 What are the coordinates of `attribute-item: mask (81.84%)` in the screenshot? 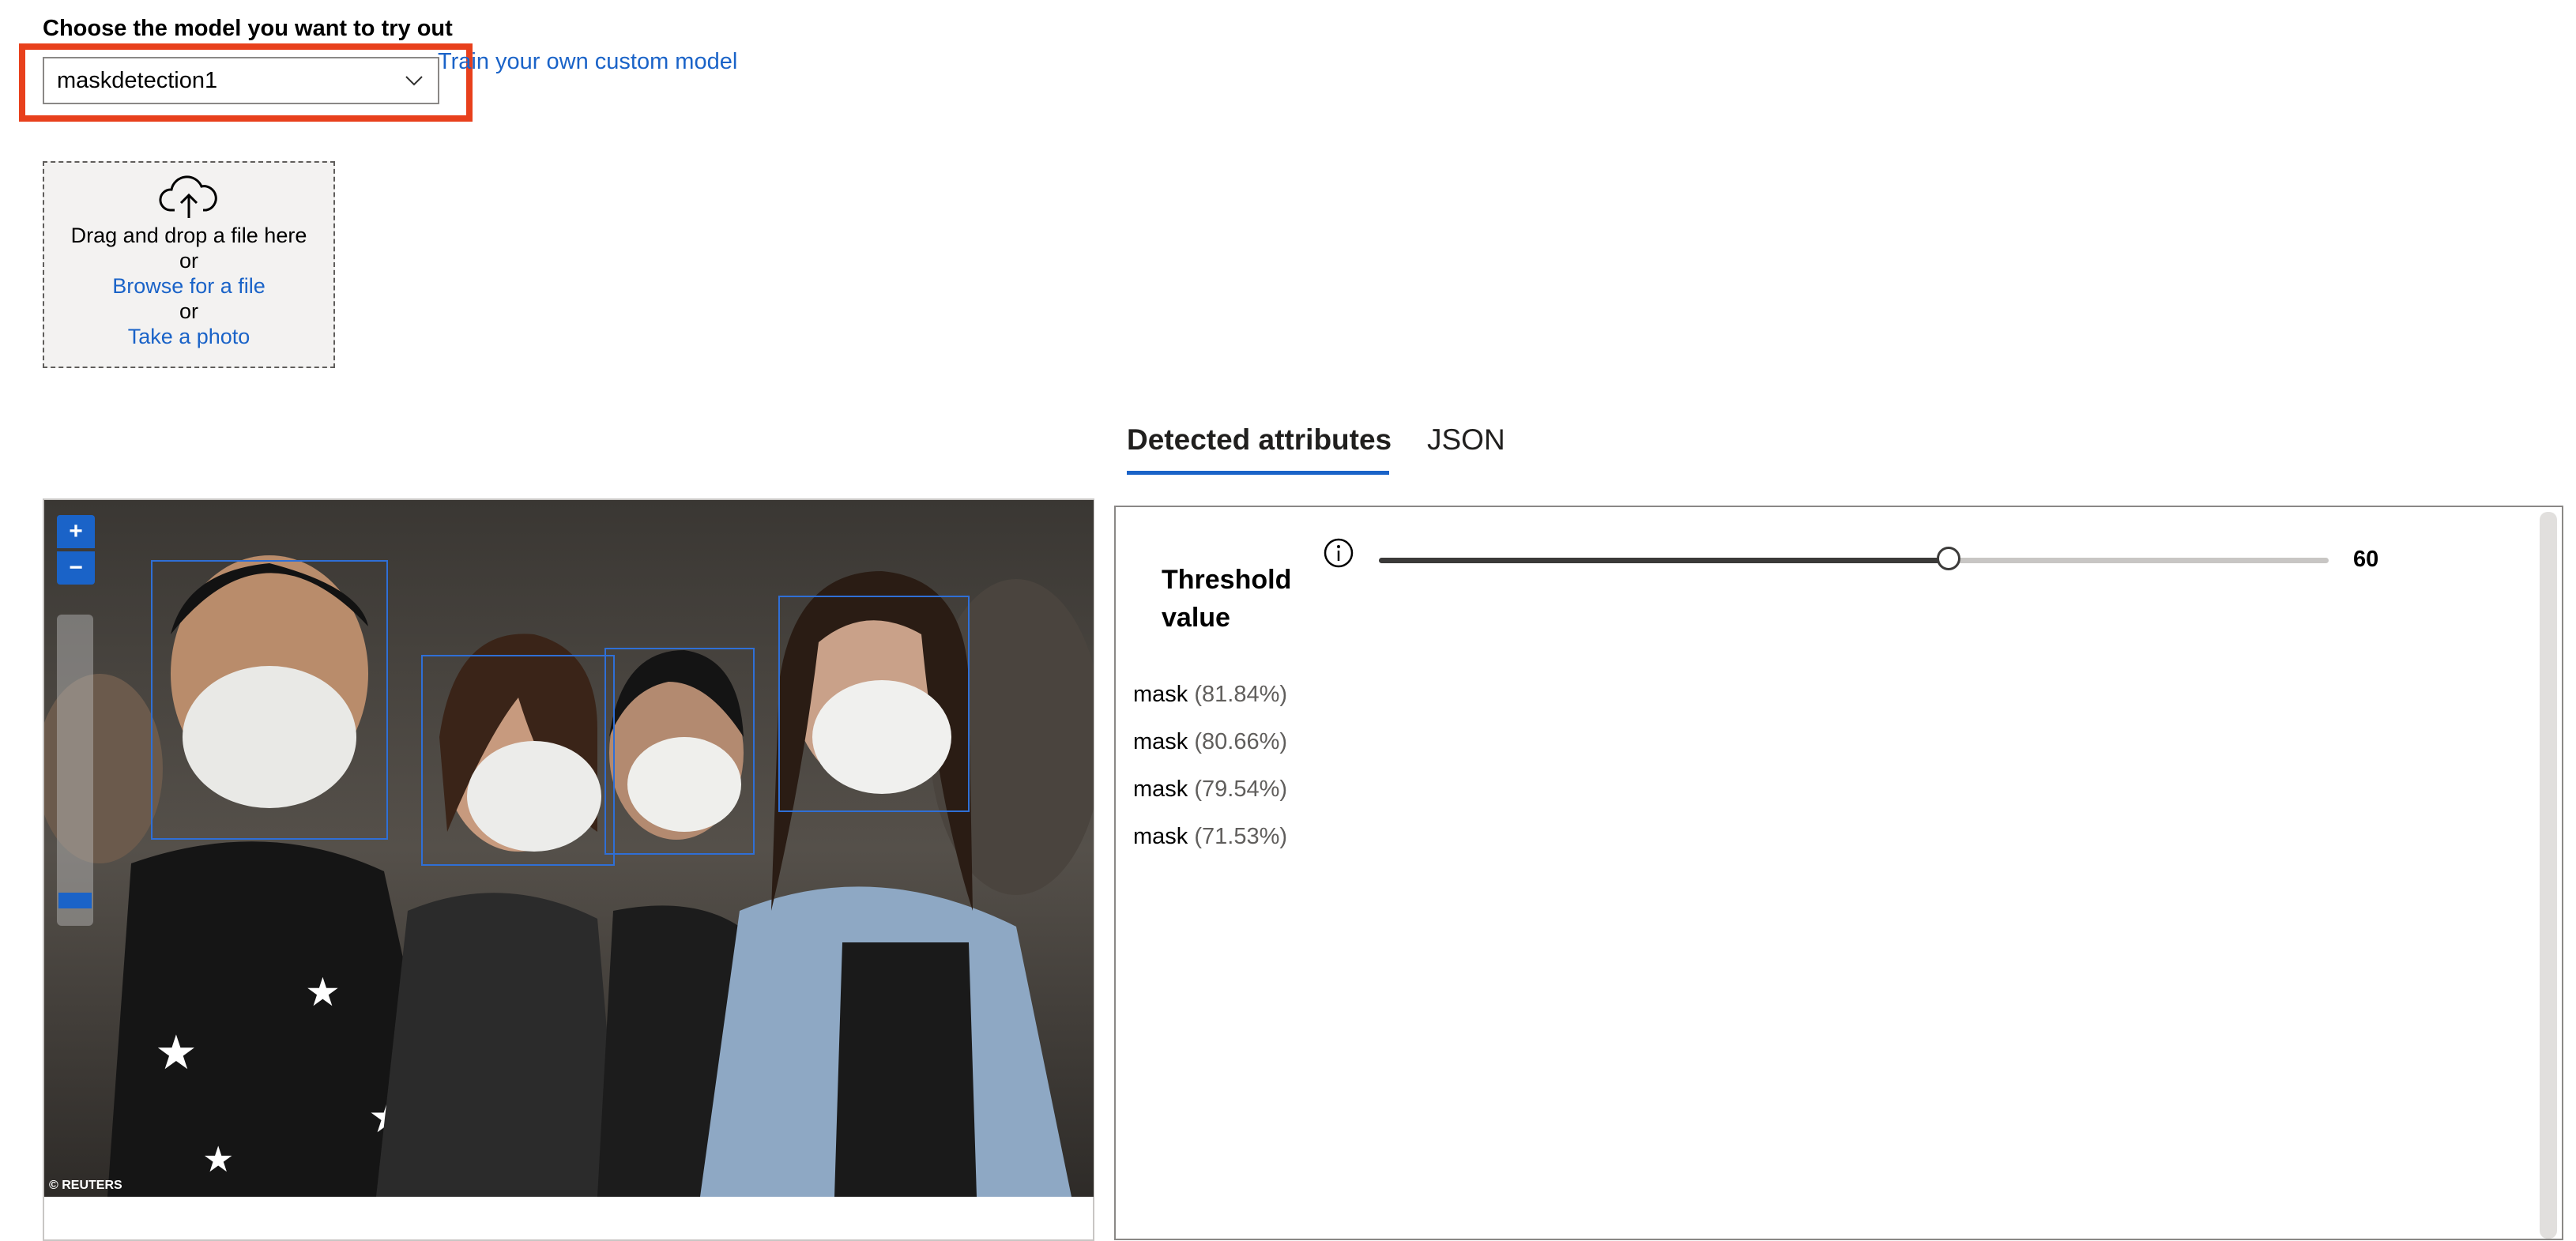 It's located at (1210, 701).